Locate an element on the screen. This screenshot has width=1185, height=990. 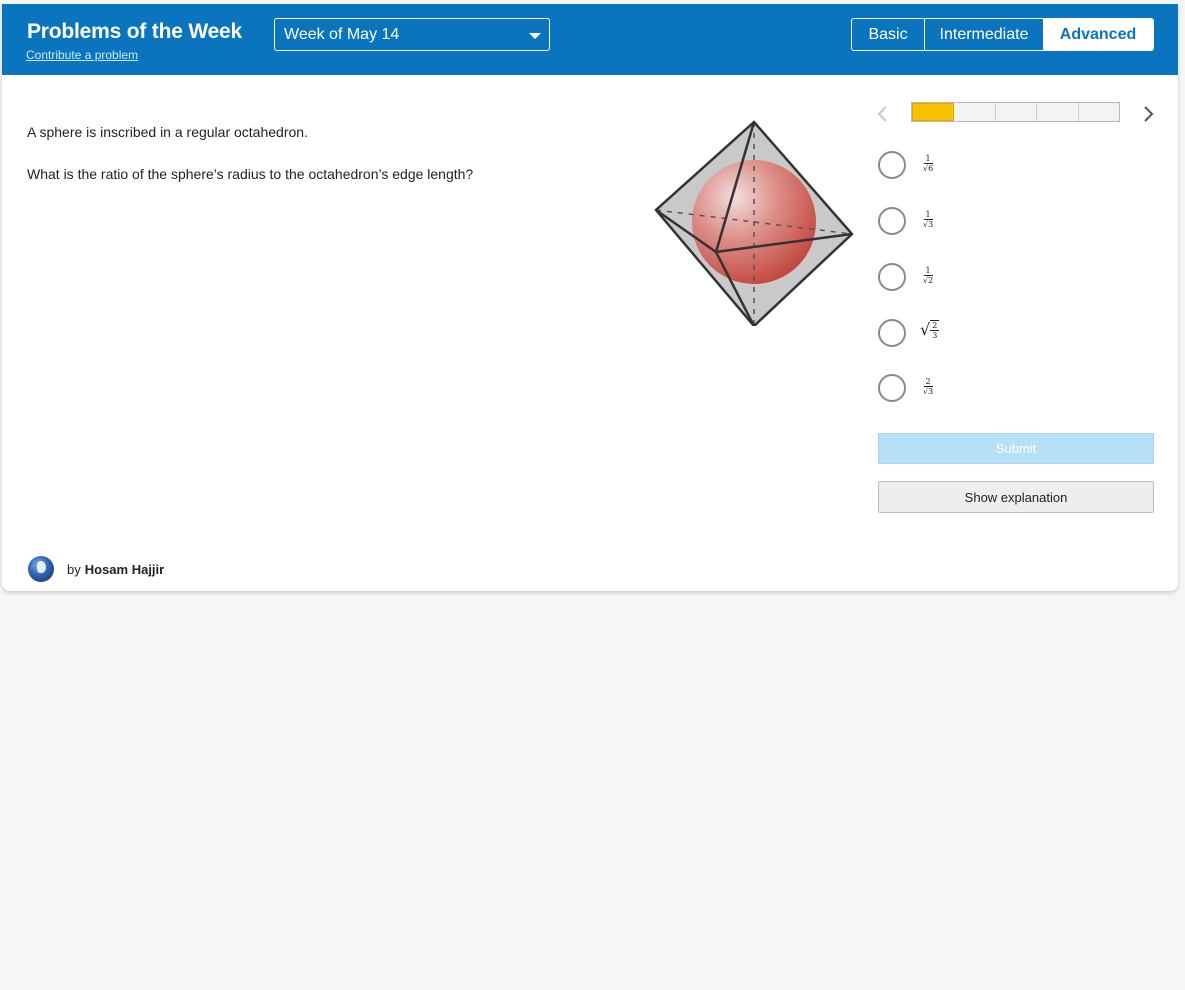
choice-math: 1 √3 is located at coordinates (928, 219).